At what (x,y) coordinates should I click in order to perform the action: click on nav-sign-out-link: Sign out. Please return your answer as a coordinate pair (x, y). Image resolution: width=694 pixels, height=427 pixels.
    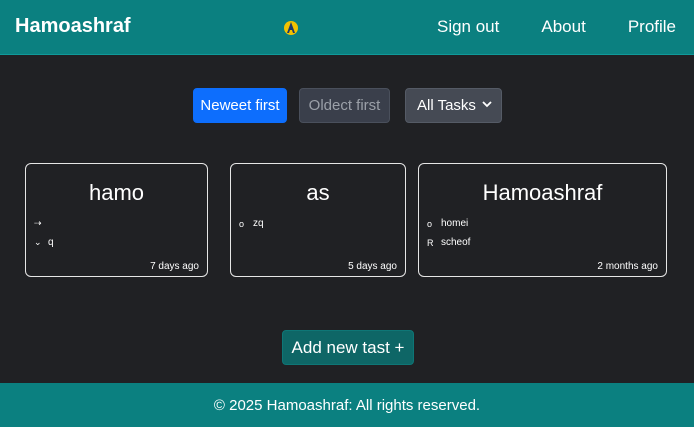
    Looking at the image, I should click on (468, 28).